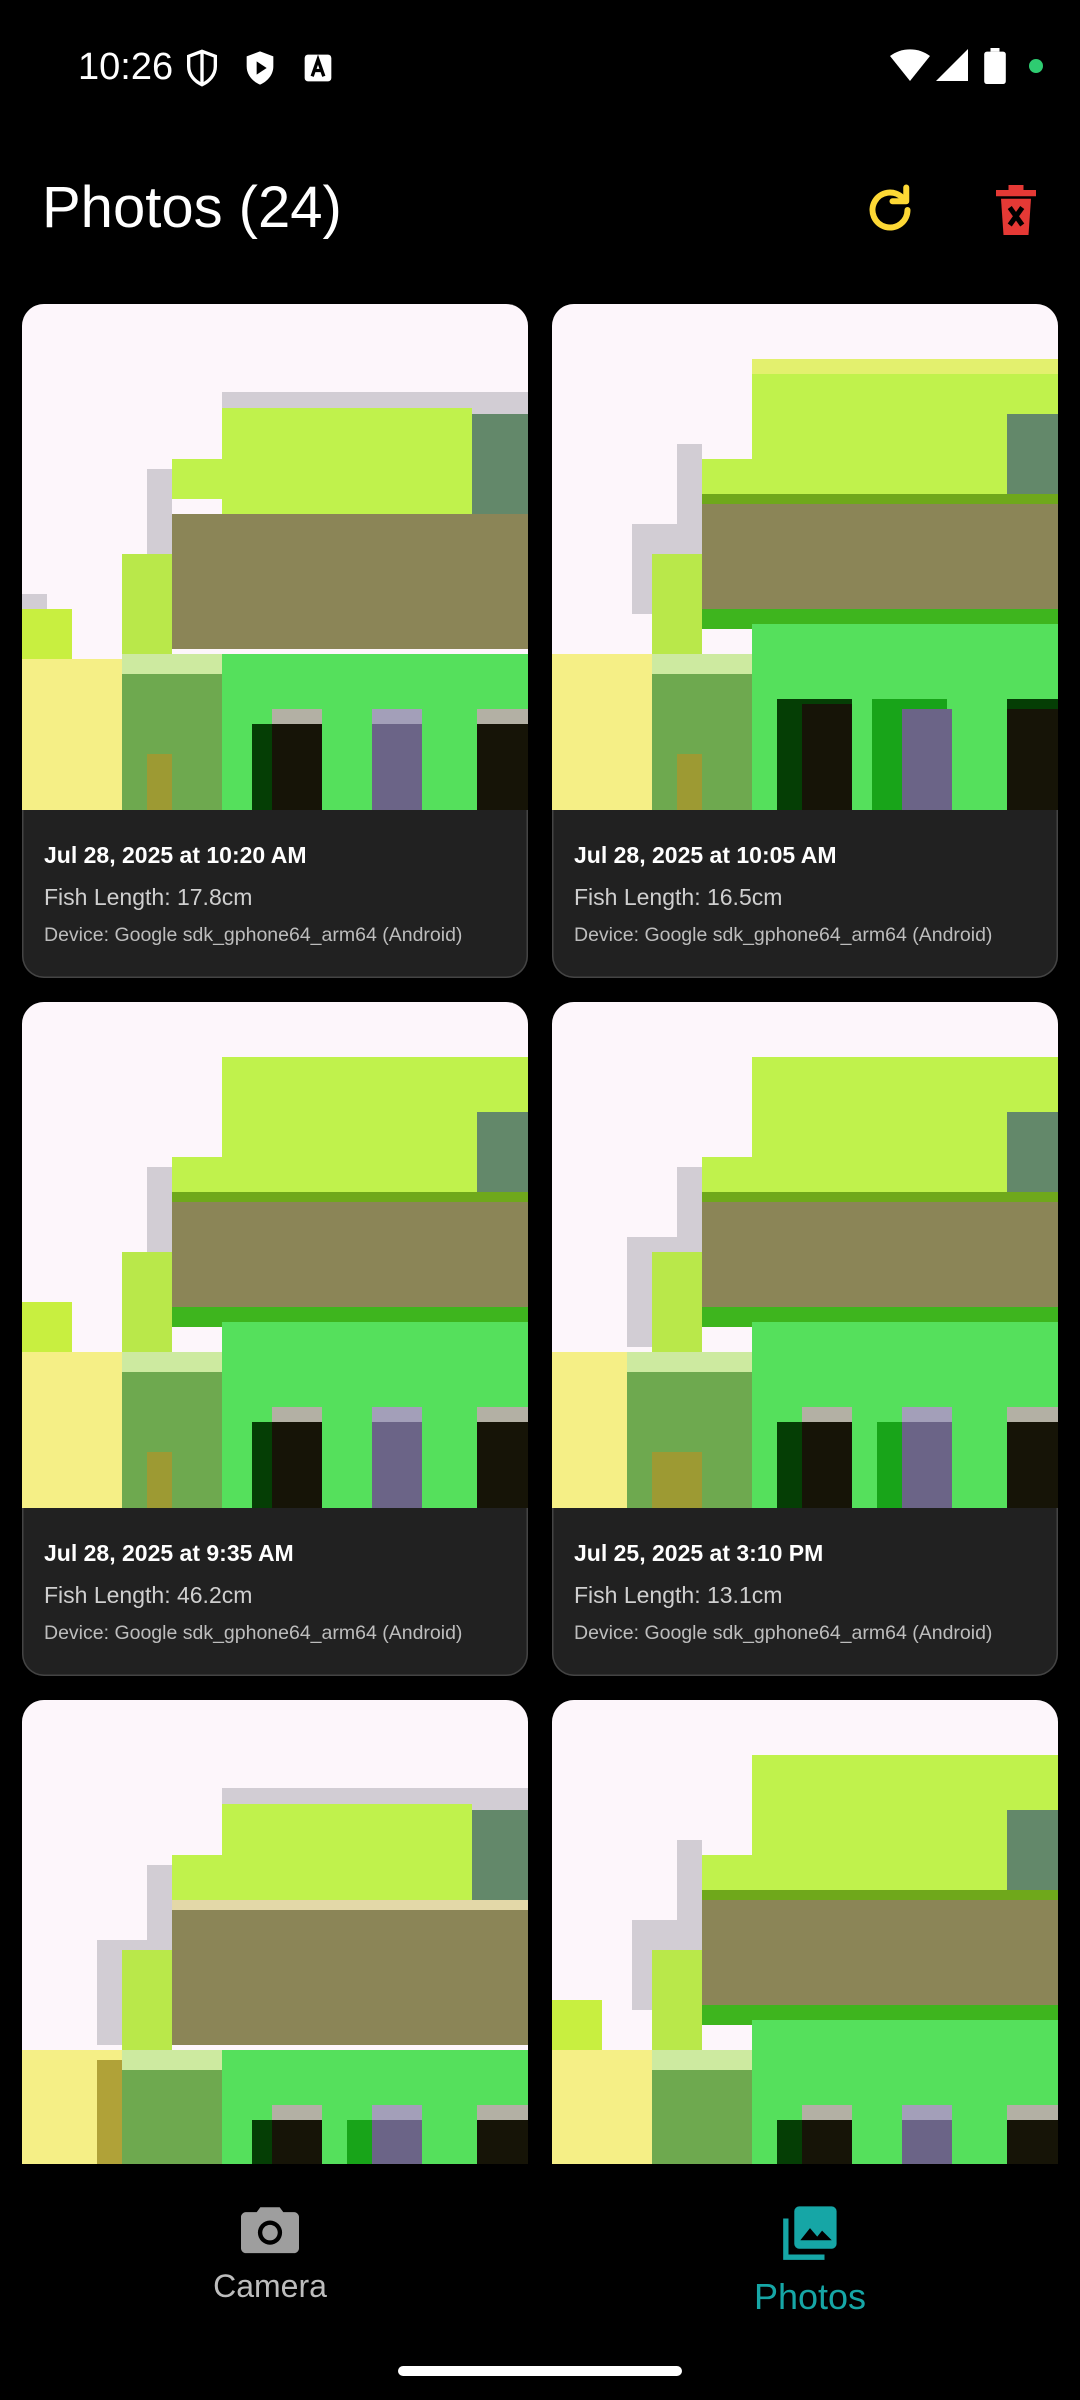  Describe the element at coordinates (202, 68) in the screenshot. I see `shield-icon` at that location.